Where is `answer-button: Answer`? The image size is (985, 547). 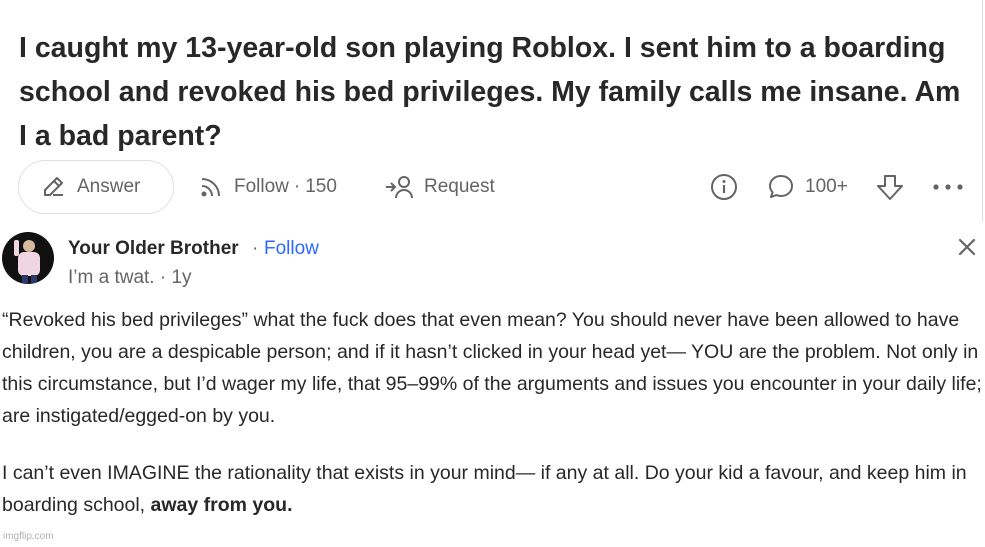
answer-button: Answer is located at coordinates (96, 187).